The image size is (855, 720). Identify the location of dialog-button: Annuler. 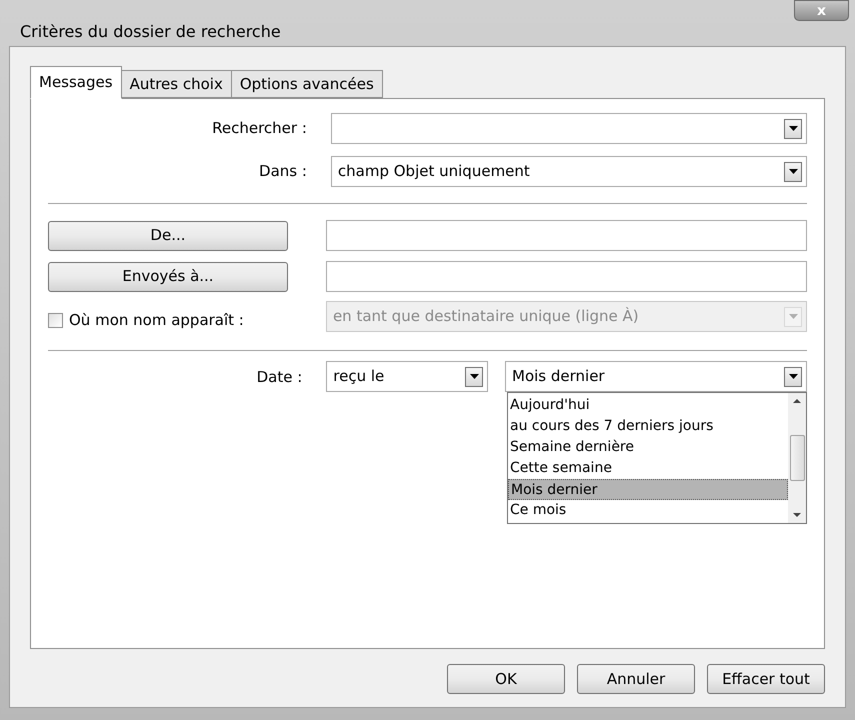
(636, 679).